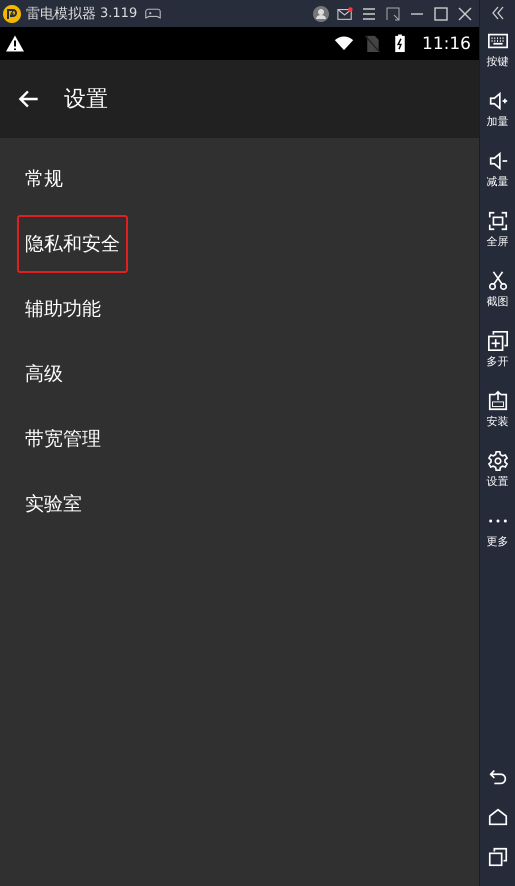 The width and height of the screenshot is (515, 886). I want to click on tool-label: 按键, so click(497, 61).